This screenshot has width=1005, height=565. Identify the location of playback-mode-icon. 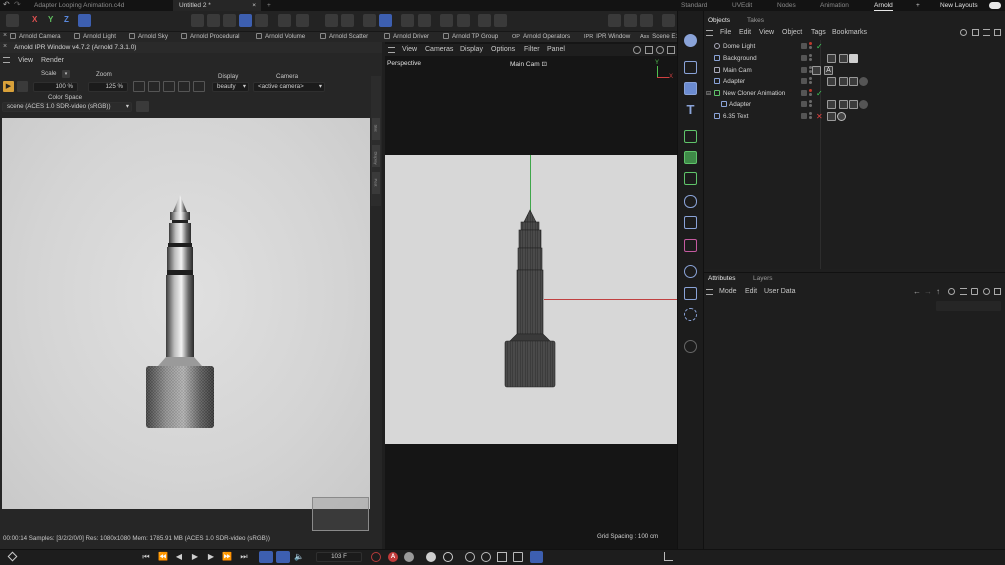
(283, 557).